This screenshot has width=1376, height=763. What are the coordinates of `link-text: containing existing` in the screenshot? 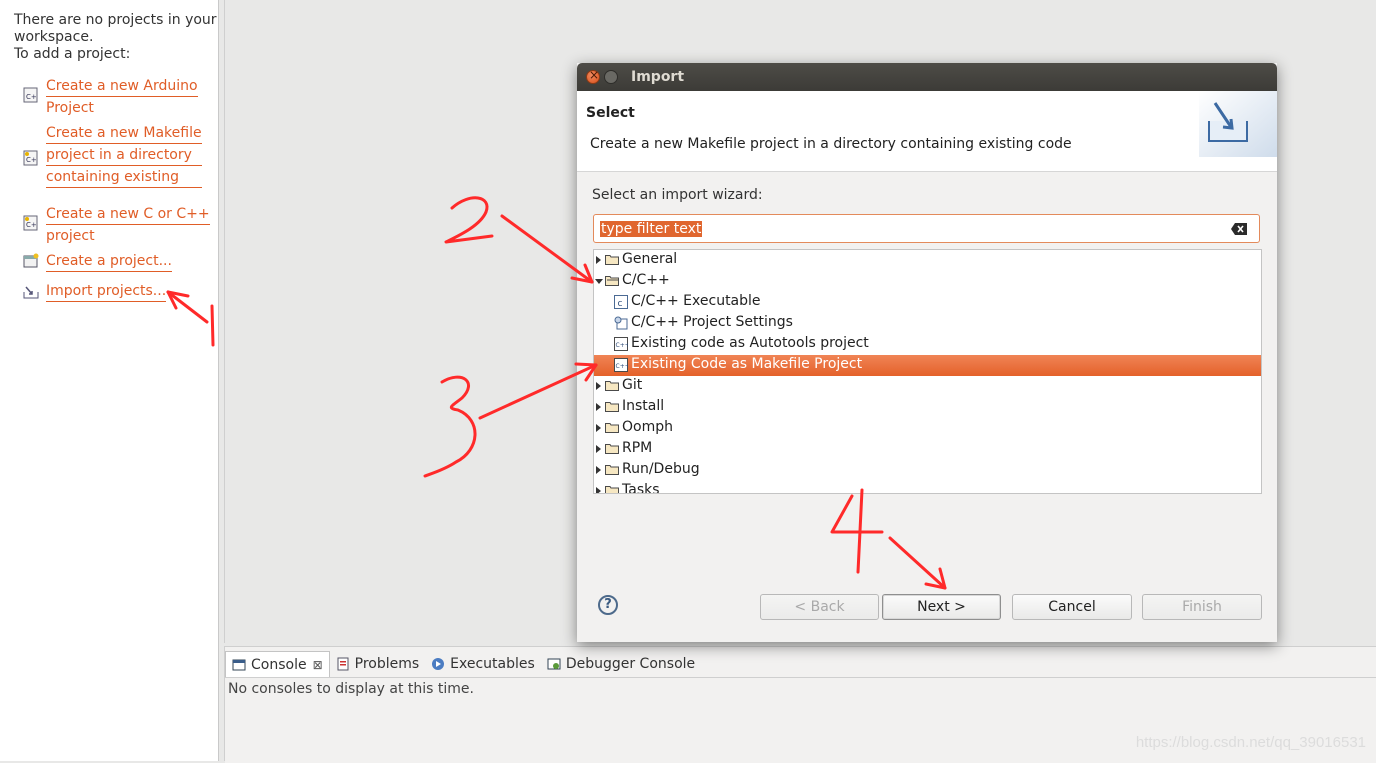 It's located at (124, 177).